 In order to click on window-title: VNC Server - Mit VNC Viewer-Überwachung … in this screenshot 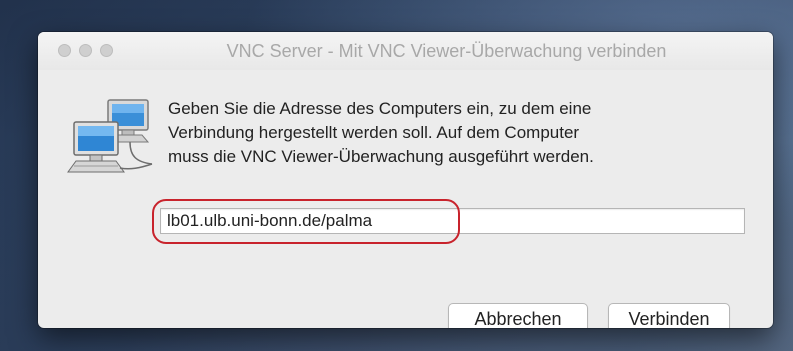, I will do `click(446, 51)`.